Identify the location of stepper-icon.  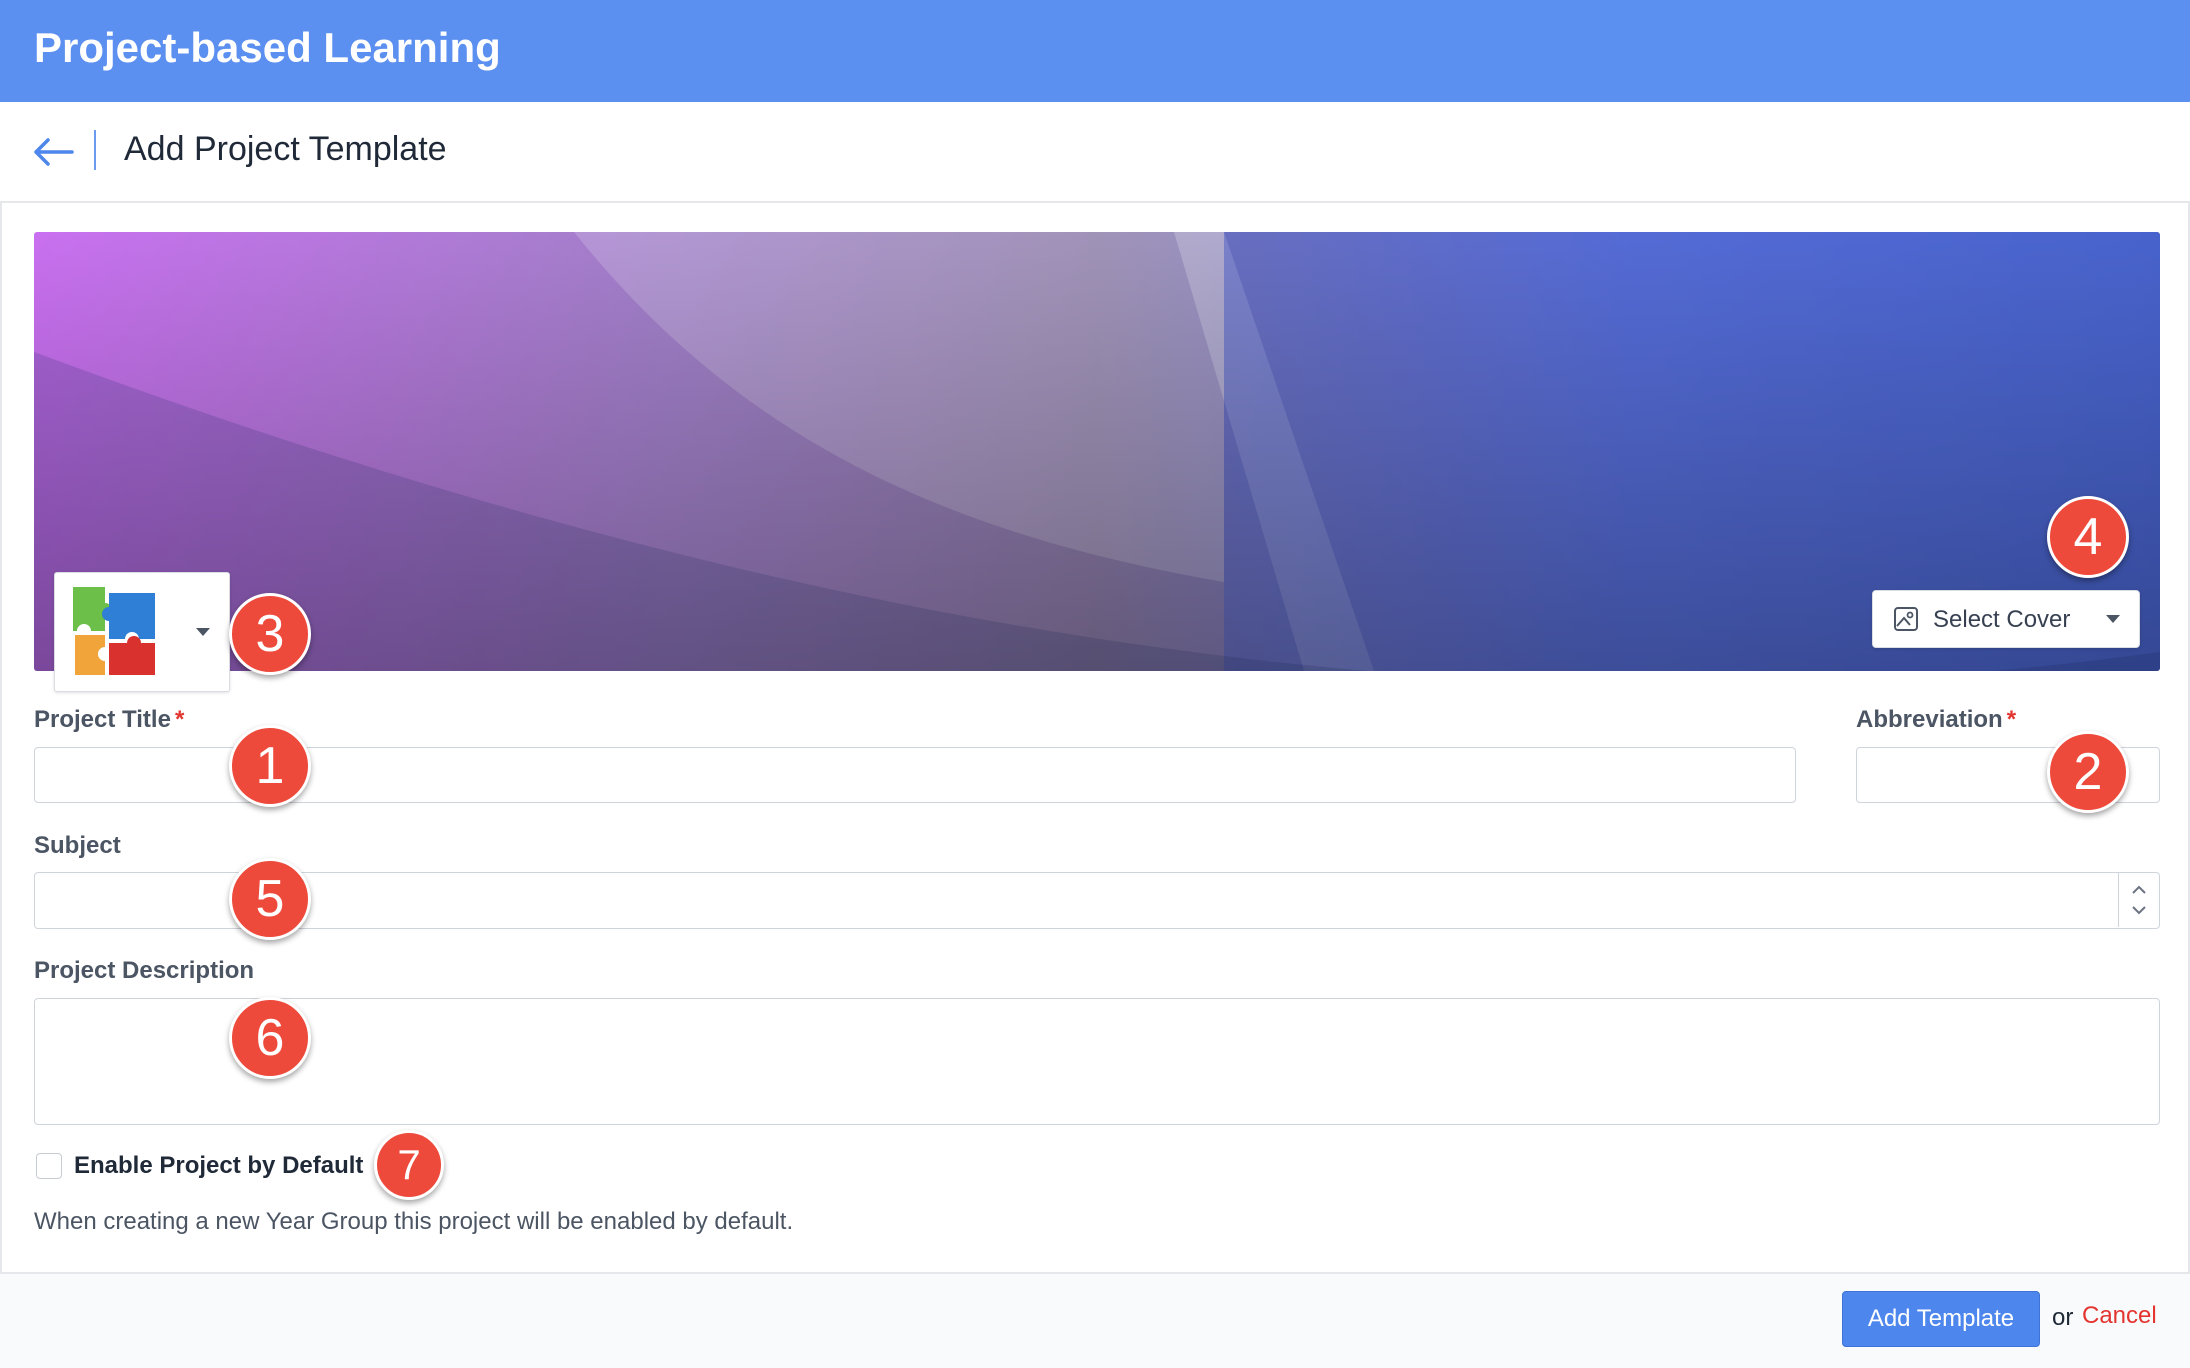
(2139, 900).